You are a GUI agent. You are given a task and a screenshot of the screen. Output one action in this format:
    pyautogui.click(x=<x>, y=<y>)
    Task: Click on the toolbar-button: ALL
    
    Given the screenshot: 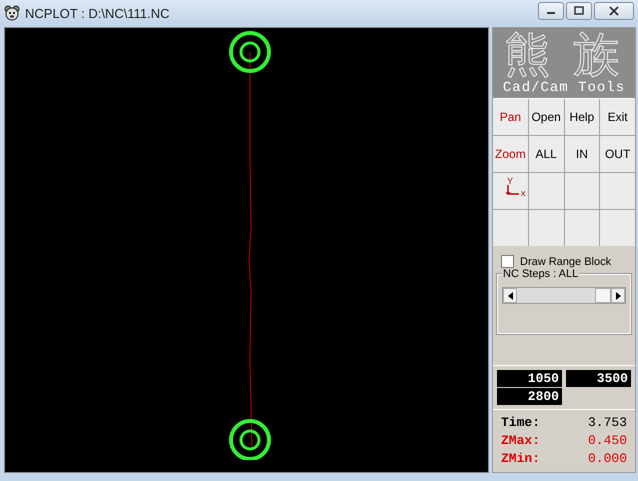 What is the action you would take?
    pyautogui.click(x=546, y=154)
    